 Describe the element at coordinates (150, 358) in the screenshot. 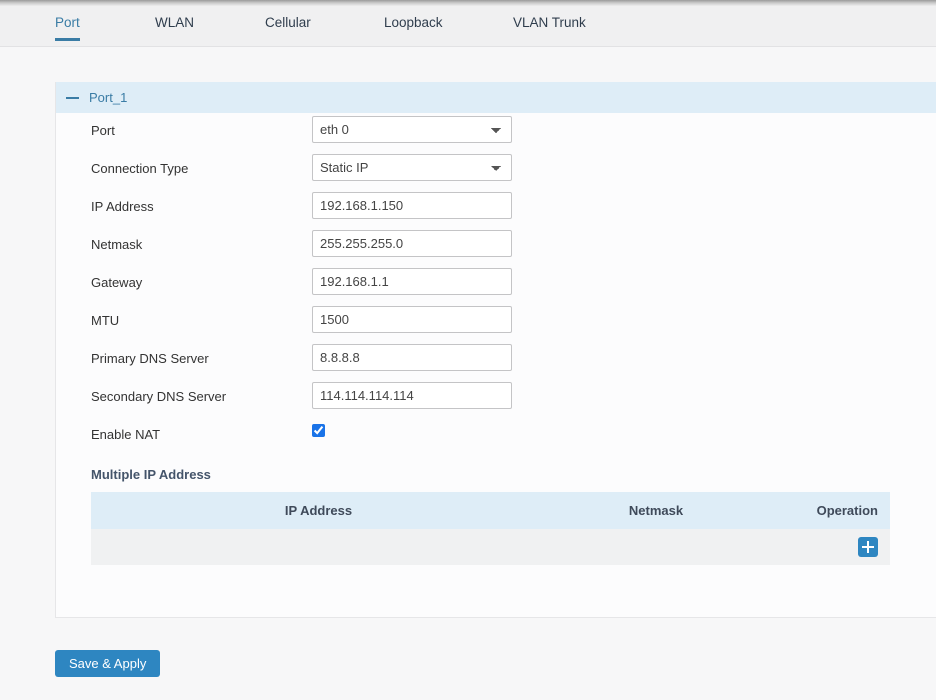

I see `label-primary-dns: Primary DNS Server` at that location.